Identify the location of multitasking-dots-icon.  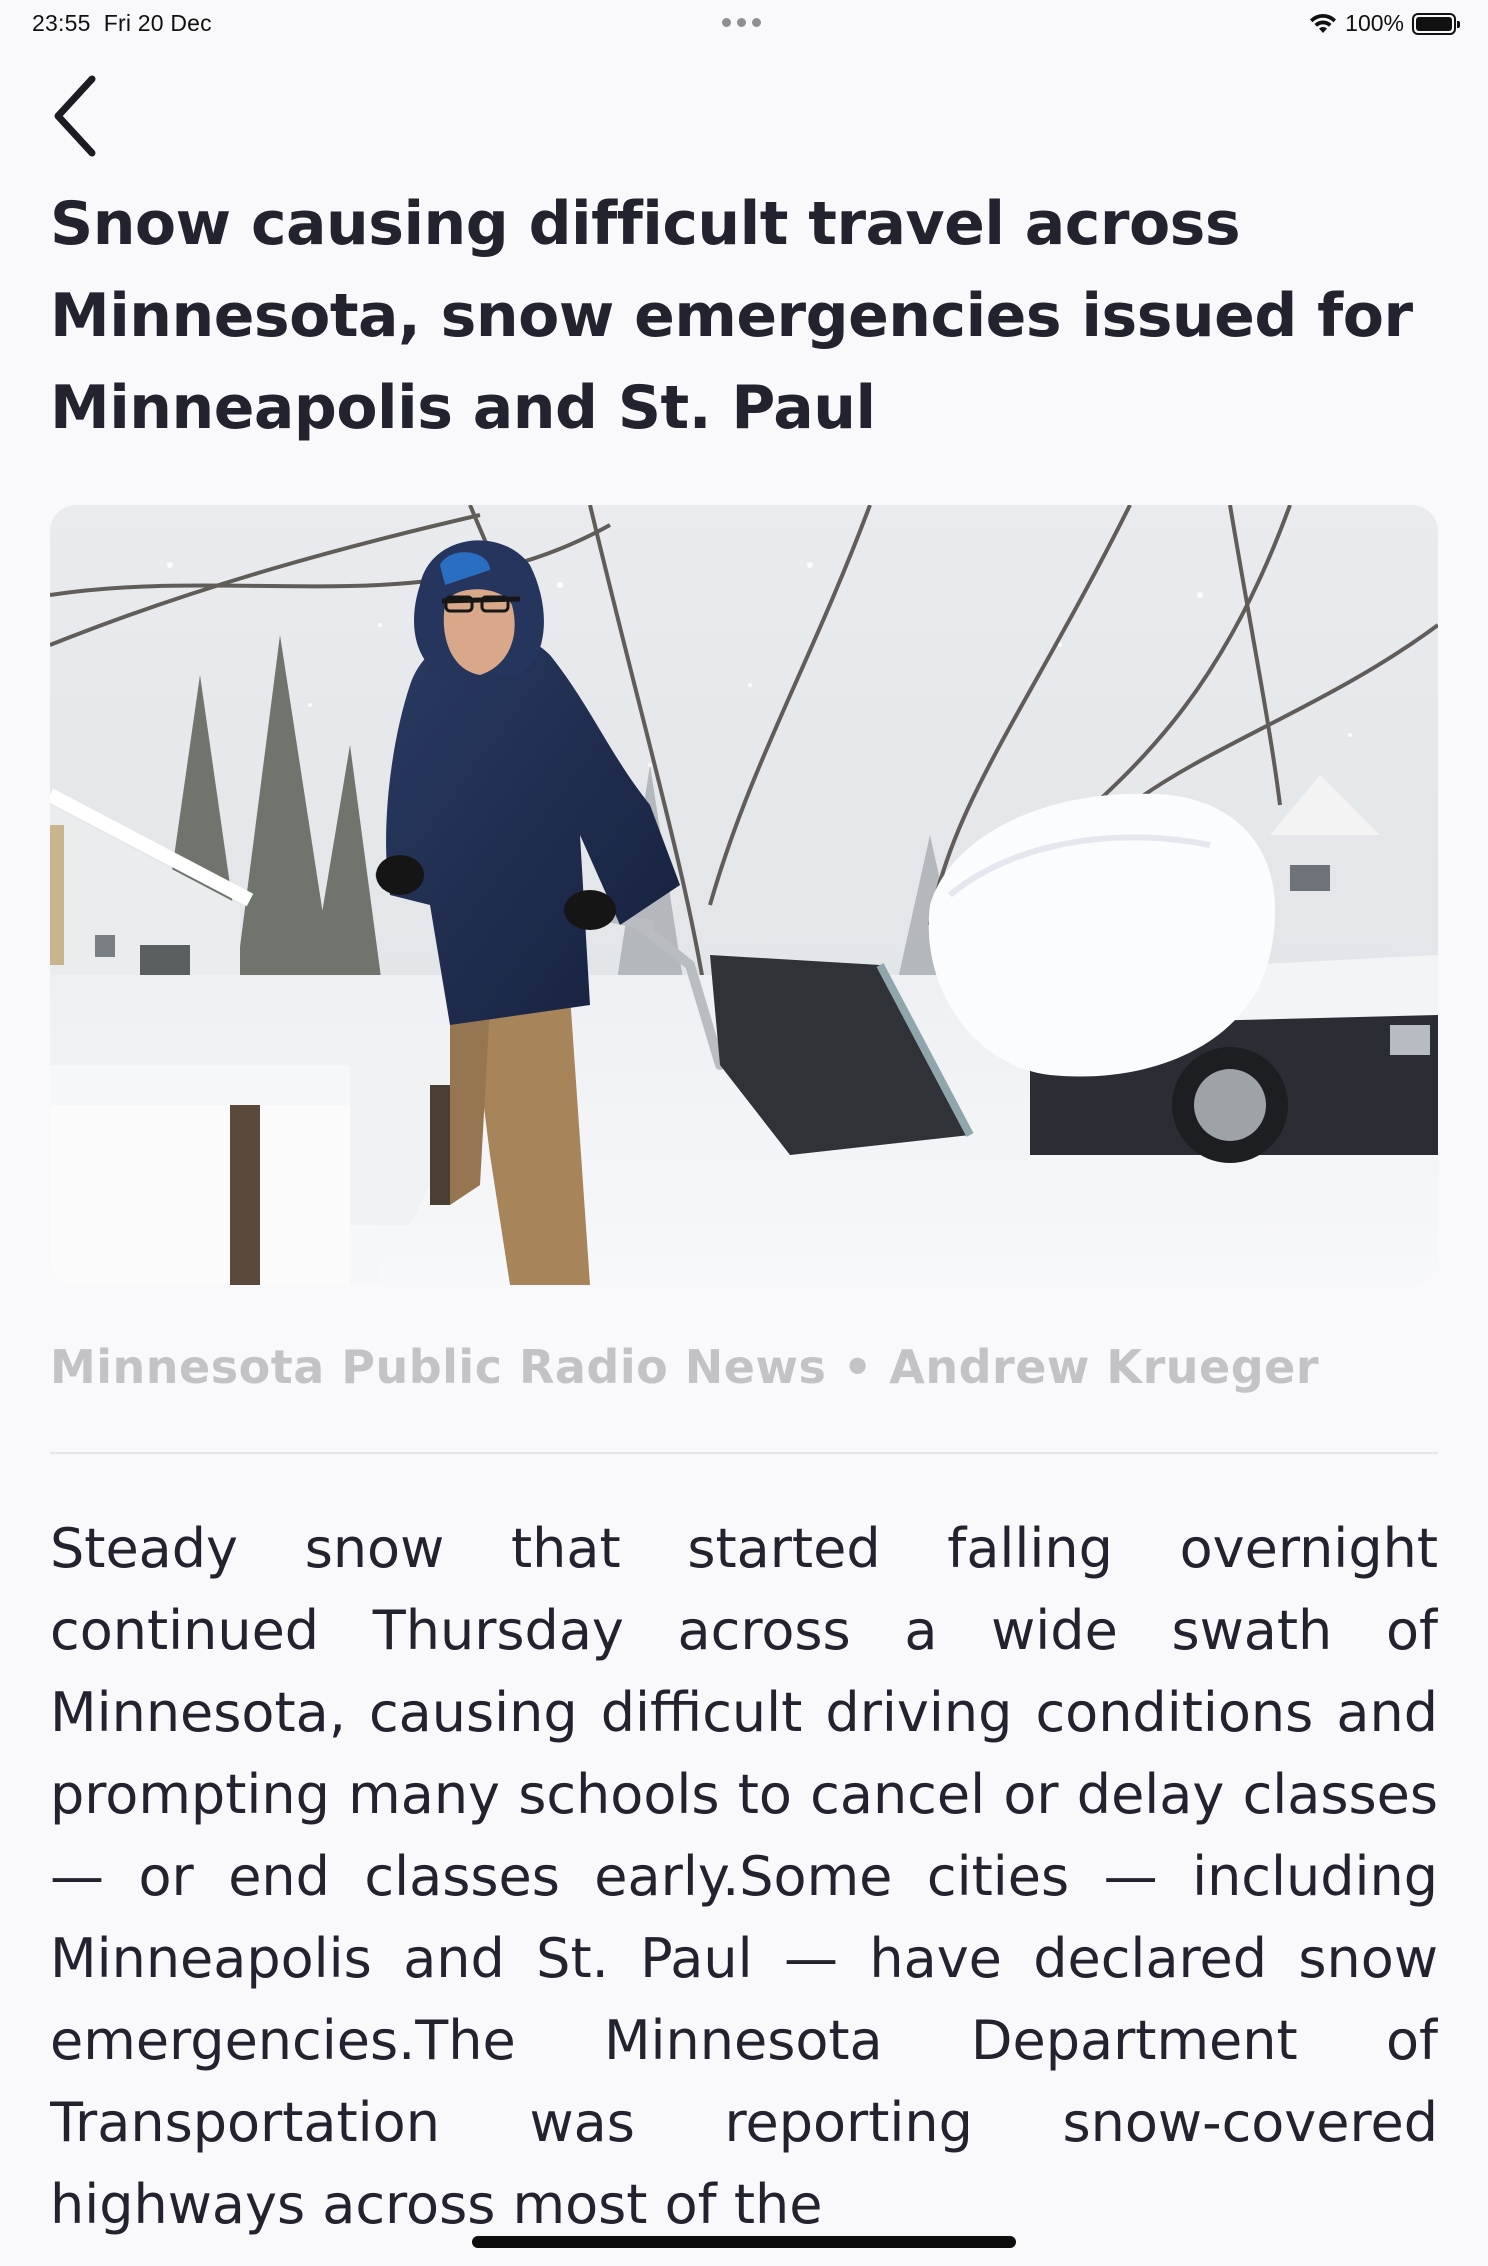
(741, 22).